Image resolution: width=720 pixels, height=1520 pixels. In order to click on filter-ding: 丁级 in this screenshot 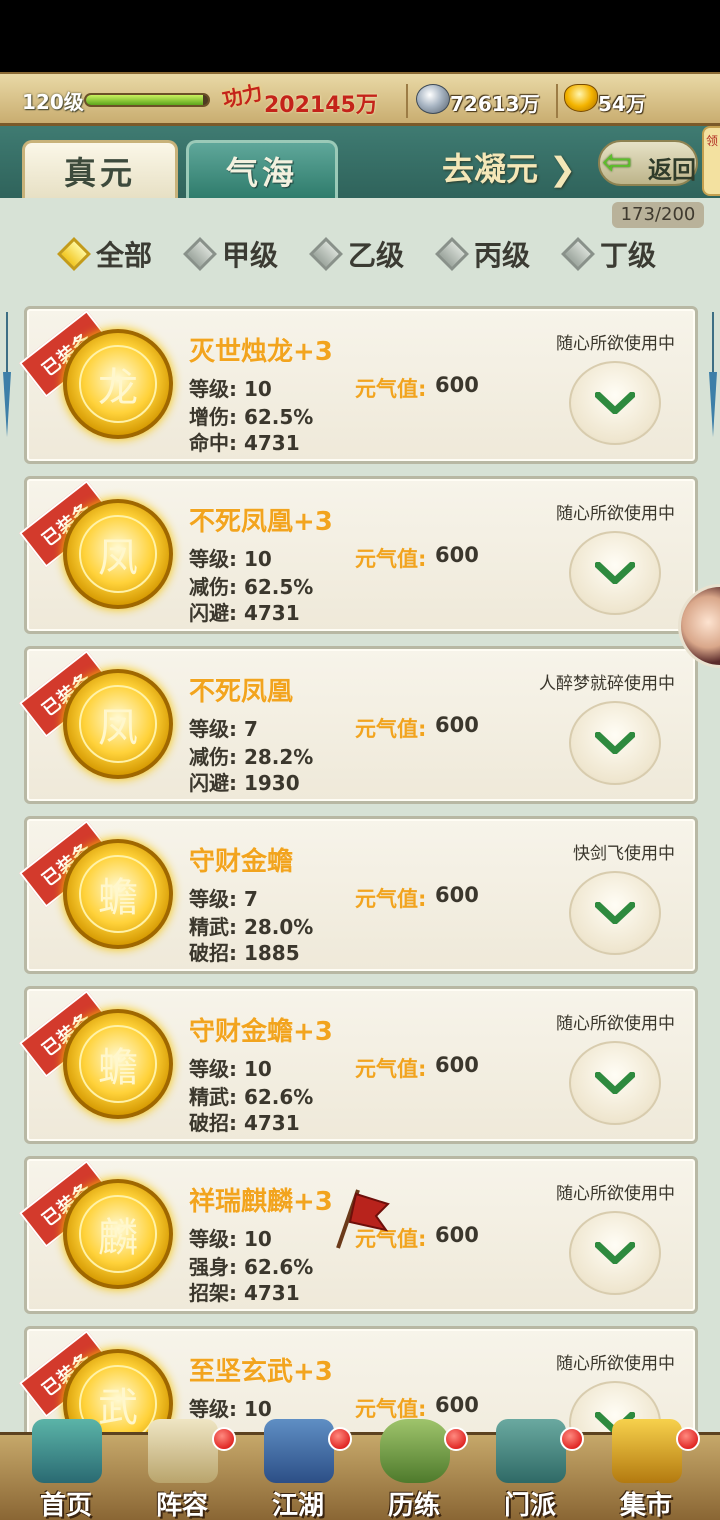, I will do `click(609, 254)`.